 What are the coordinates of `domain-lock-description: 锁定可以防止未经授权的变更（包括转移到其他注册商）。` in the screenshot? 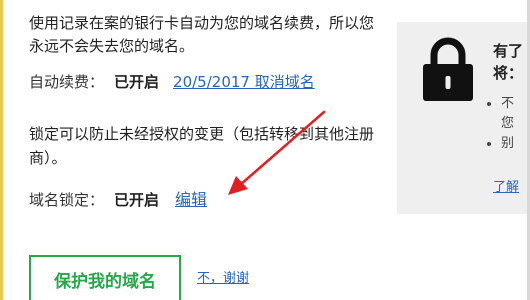 It's located at (202, 146).